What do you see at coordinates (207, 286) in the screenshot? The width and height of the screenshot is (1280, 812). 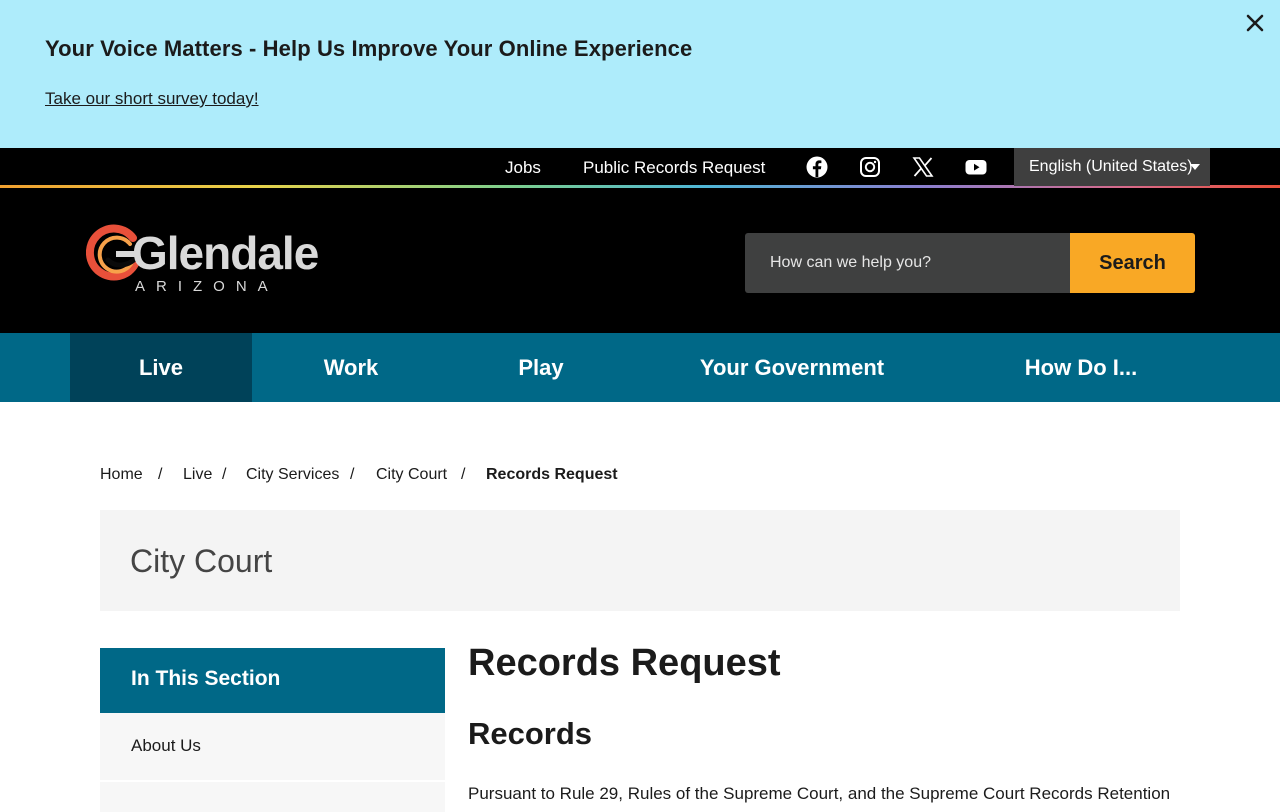 I see `logo-subtitle: ARIZONA` at bounding box center [207, 286].